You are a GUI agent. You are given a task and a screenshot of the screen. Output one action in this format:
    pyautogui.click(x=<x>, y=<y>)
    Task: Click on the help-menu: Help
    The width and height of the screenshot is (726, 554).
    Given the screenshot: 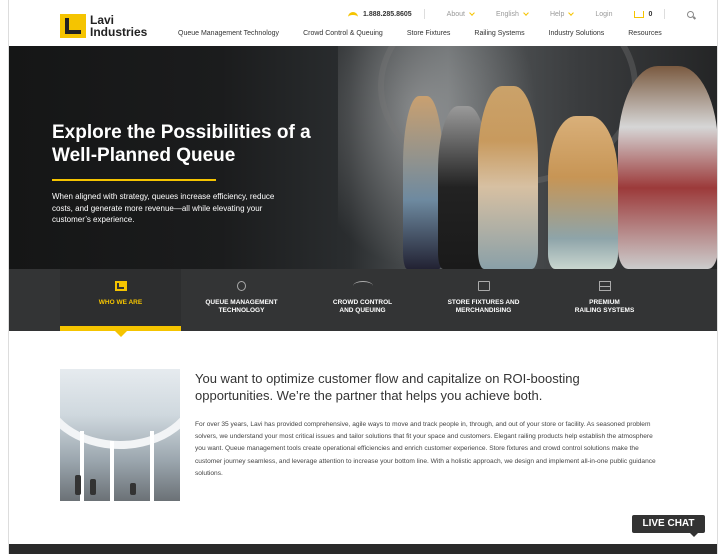 What is the action you would take?
    pyautogui.click(x=562, y=13)
    